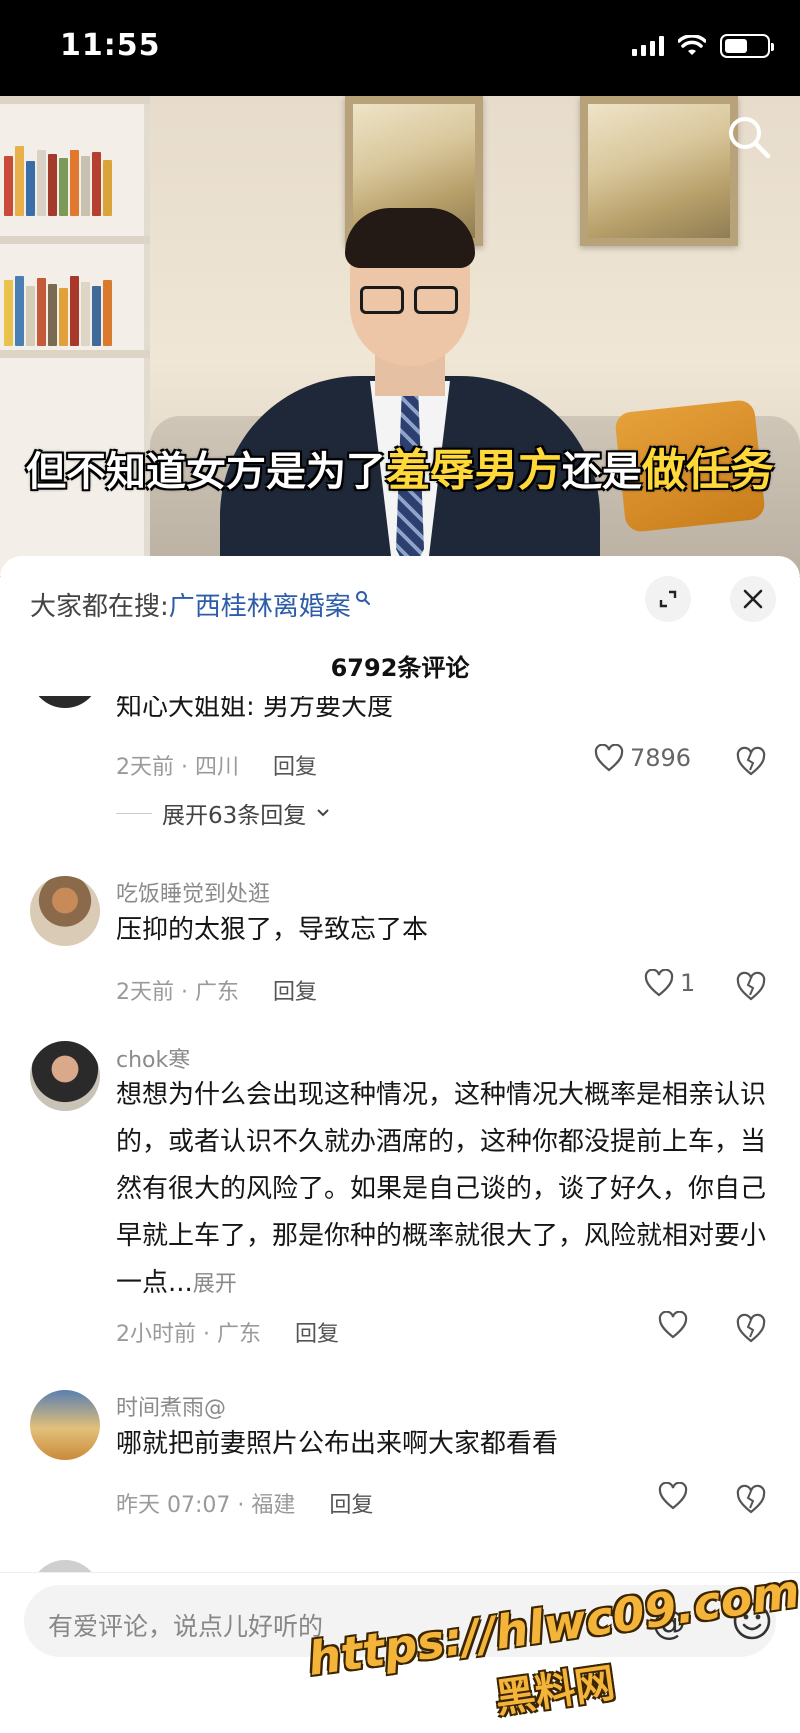 This screenshot has width=800, height=1733. I want to click on comment-input-placeholder: 有爱评论，说点儿好听的, so click(186, 1626).